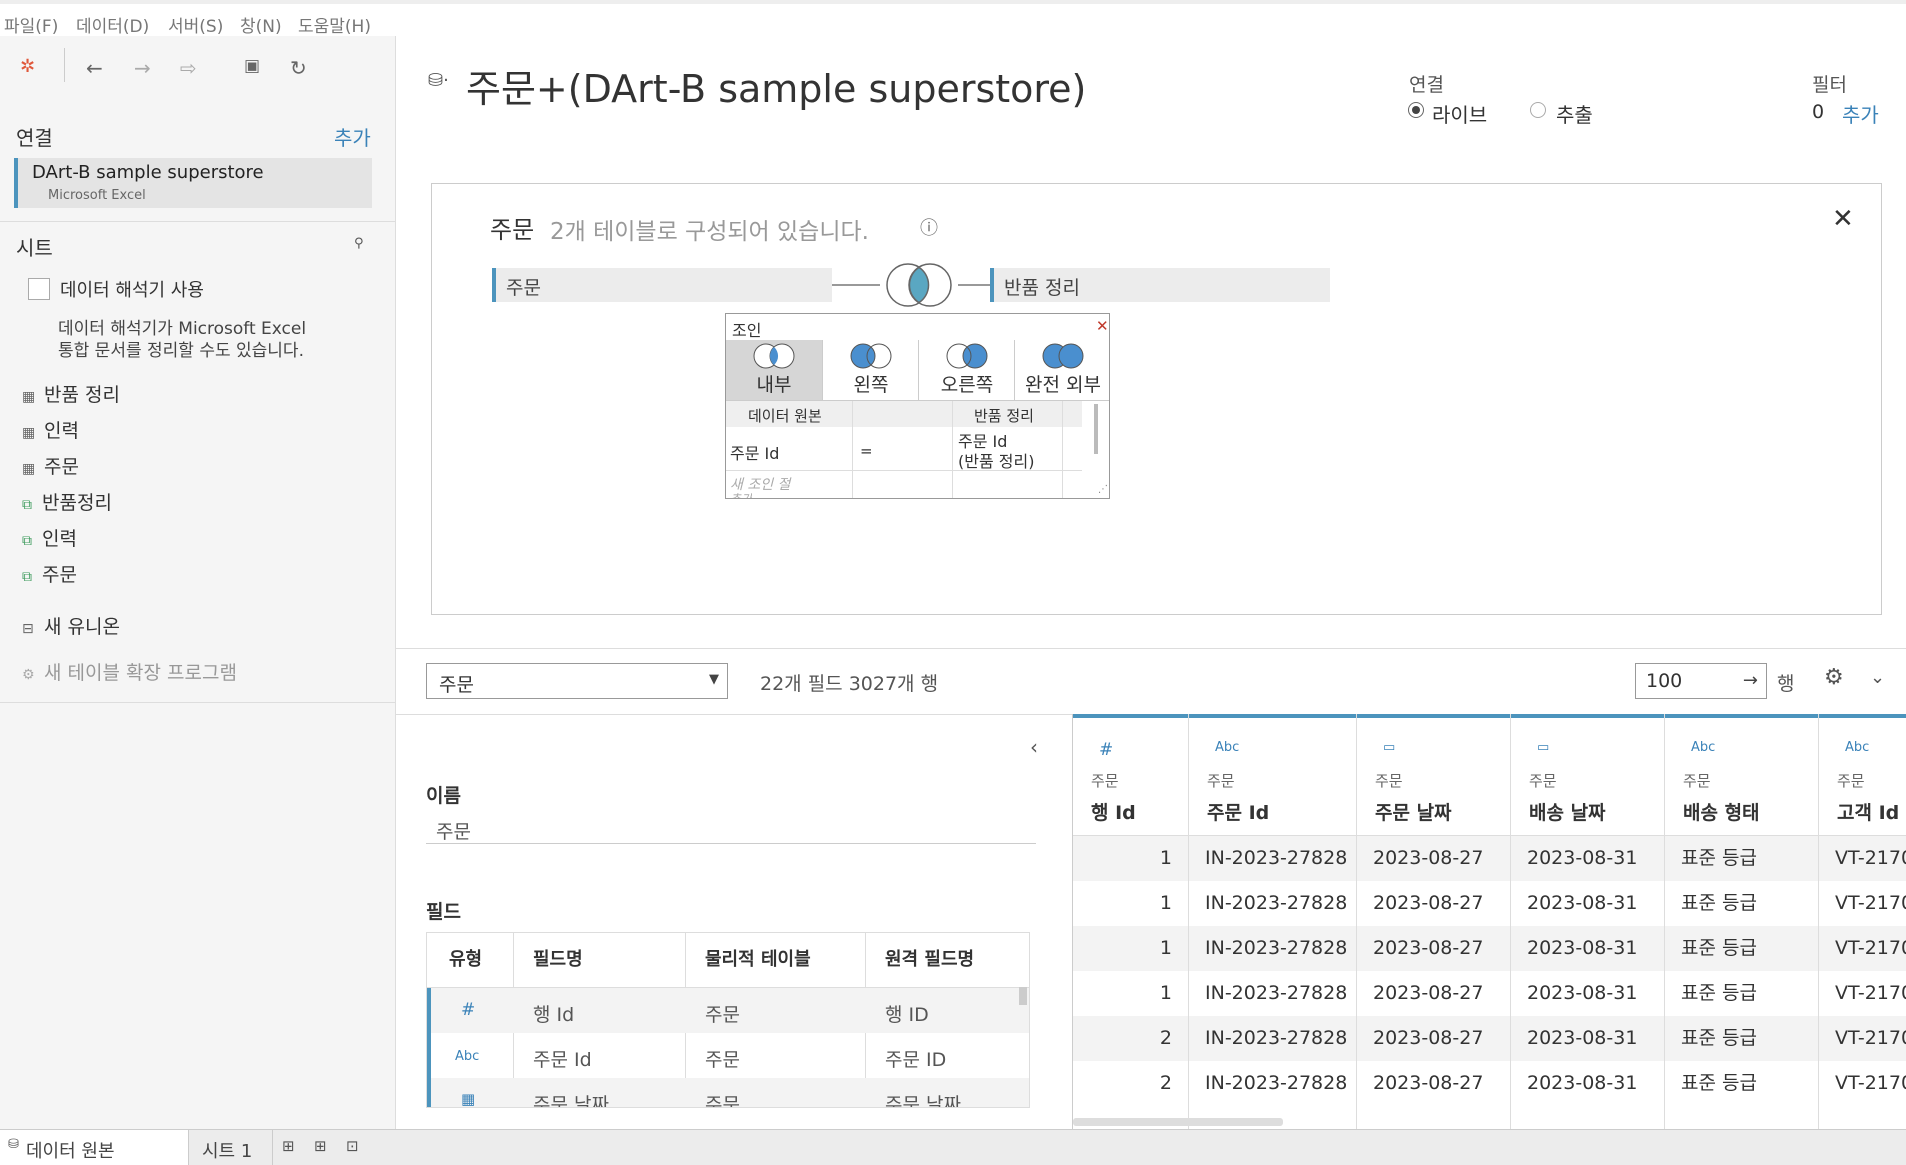  What do you see at coordinates (776, 85) in the screenshot?
I see `page-title: 주문+(DArt-B sample superstore)` at bounding box center [776, 85].